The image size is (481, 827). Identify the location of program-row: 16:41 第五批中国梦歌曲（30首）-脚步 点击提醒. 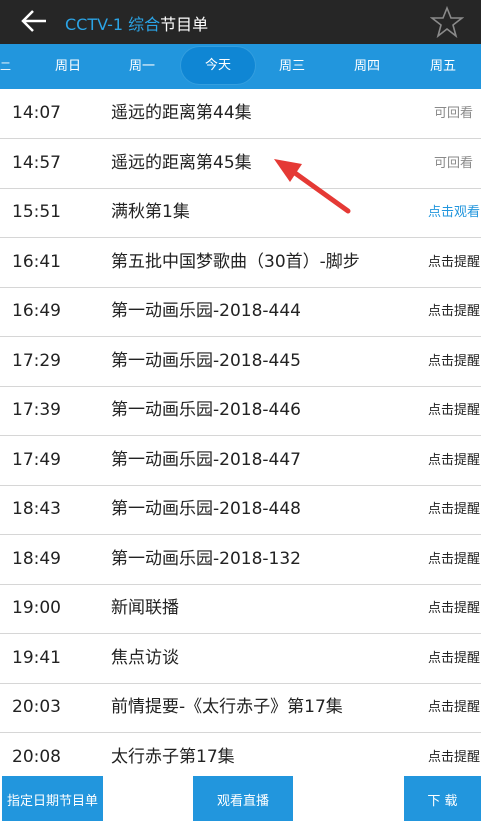
(240, 263).